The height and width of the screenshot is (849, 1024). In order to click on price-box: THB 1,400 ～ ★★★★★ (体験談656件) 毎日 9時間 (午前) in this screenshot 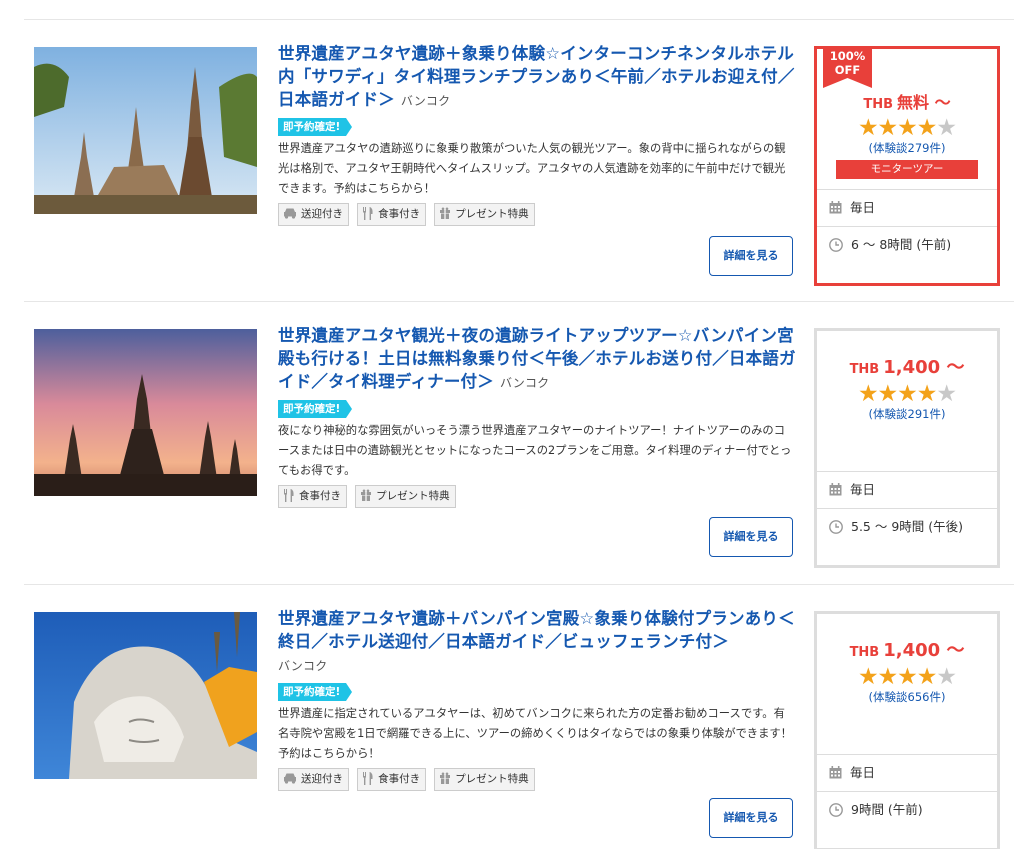, I will do `click(907, 730)`.